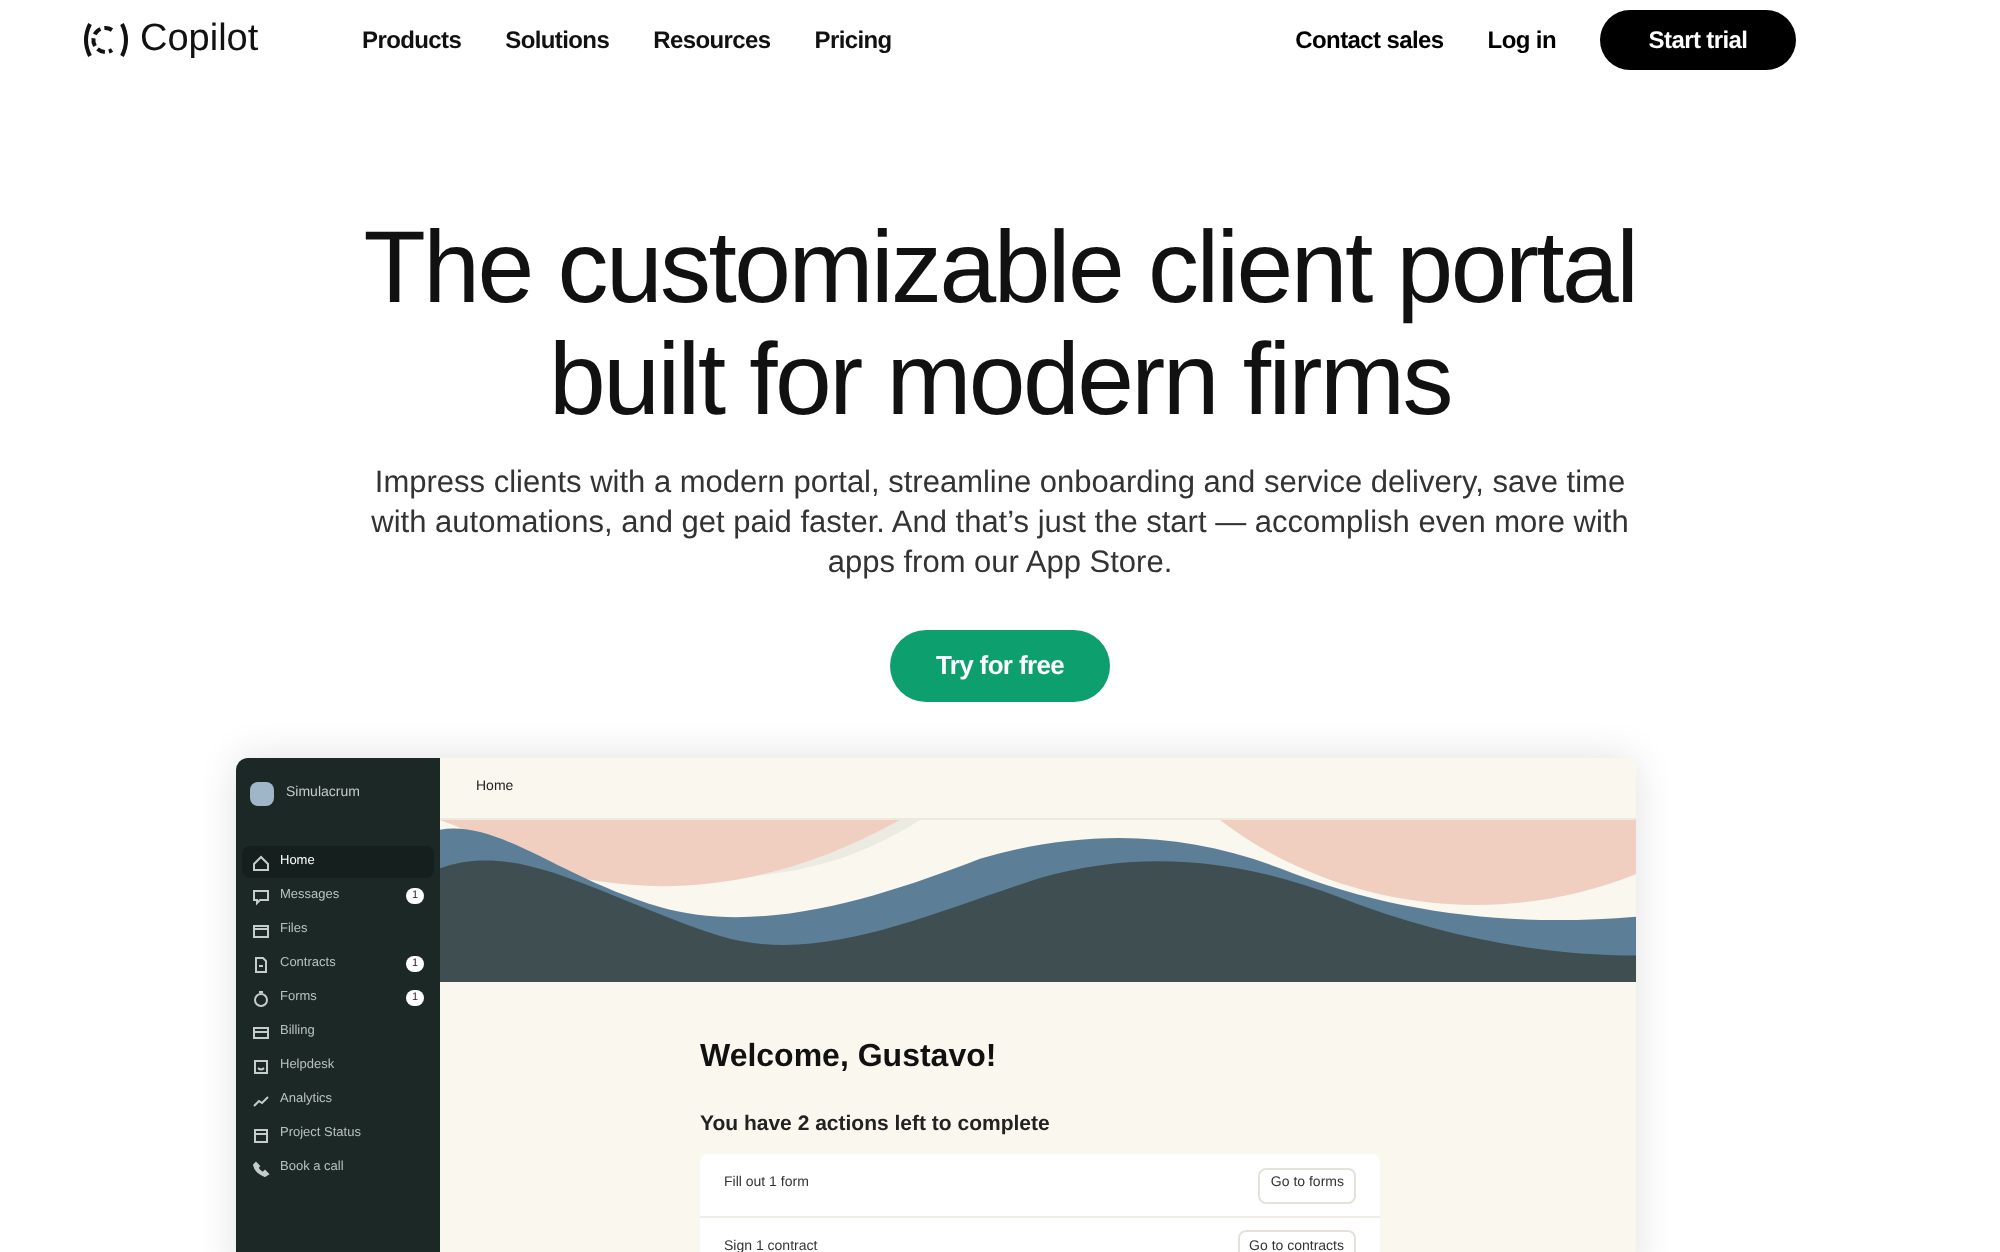 Image resolution: width=2000 pixels, height=1252 pixels. I want to click on nav-link: Solutions, so click(557, 40).